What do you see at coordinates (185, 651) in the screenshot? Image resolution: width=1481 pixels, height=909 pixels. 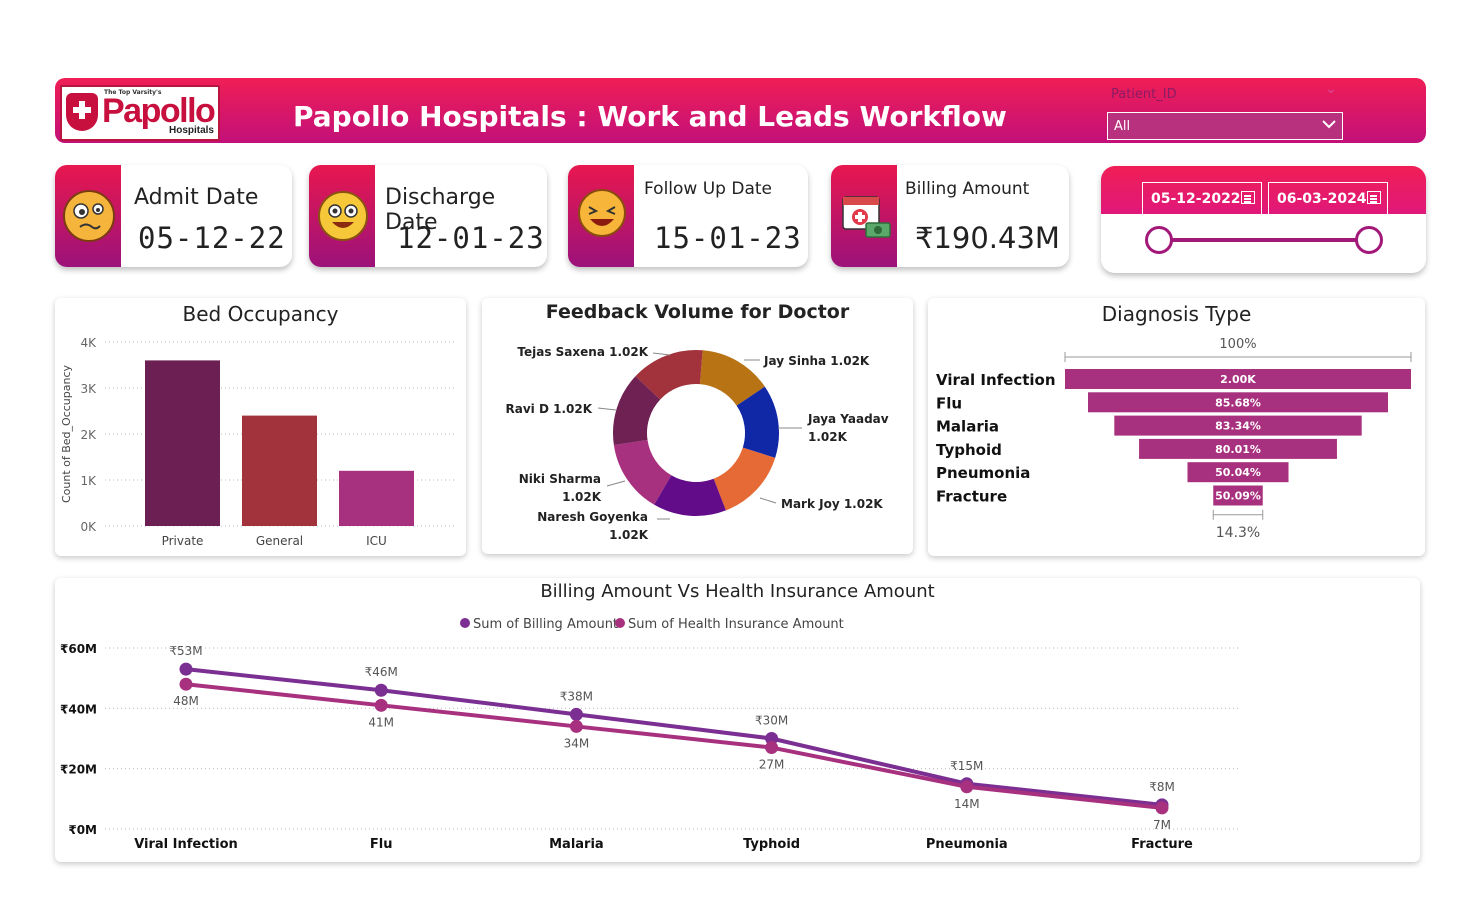 I see `data-label: ₹53M` at bounding box center [185, 651].